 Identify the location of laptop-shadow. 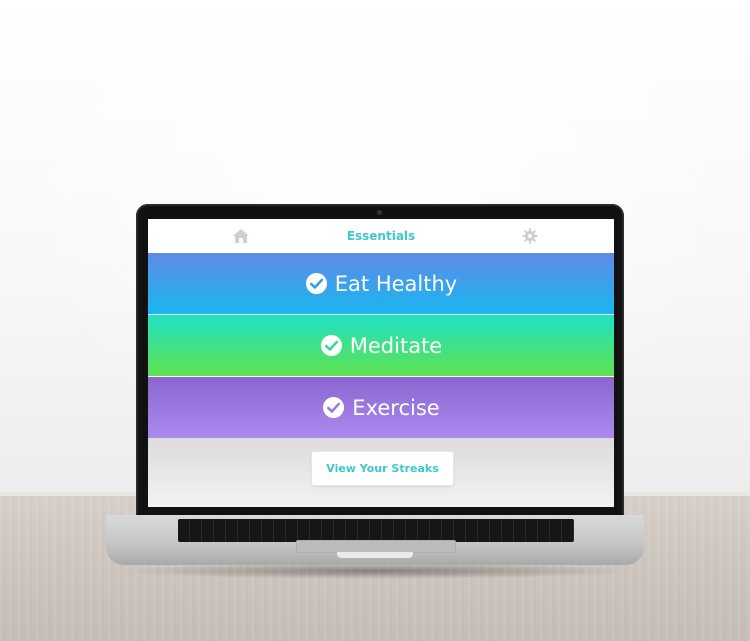
(376, 571).